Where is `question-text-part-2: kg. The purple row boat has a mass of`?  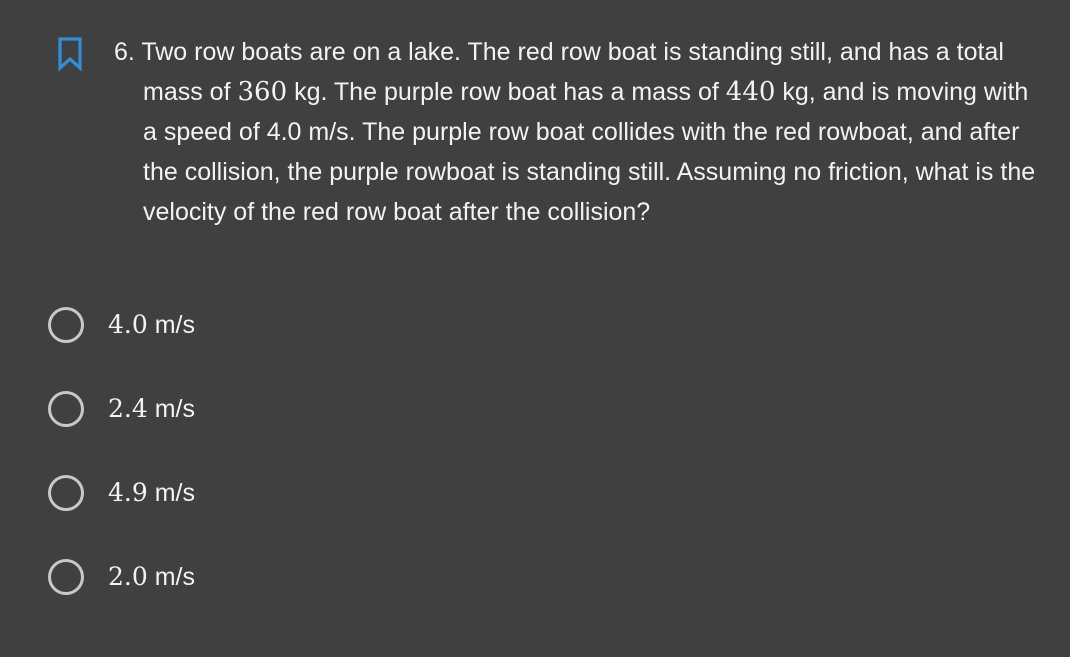 question-text-part-2: kg. The purple row boat has a mass of is located at coordinates (506, 92).